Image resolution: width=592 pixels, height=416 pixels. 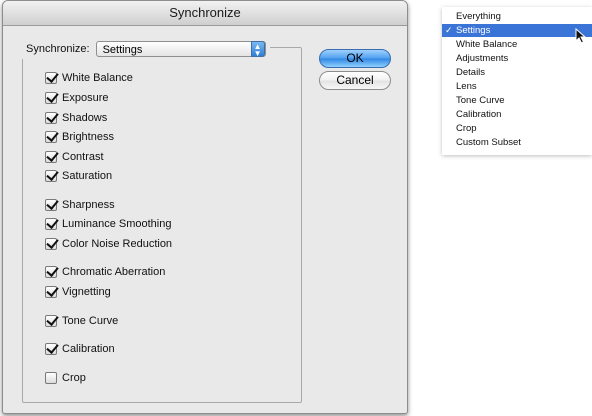 I want to click on synchronize-row: Synchronize: Settings ▲ ▼, so click(x=146, y=49).